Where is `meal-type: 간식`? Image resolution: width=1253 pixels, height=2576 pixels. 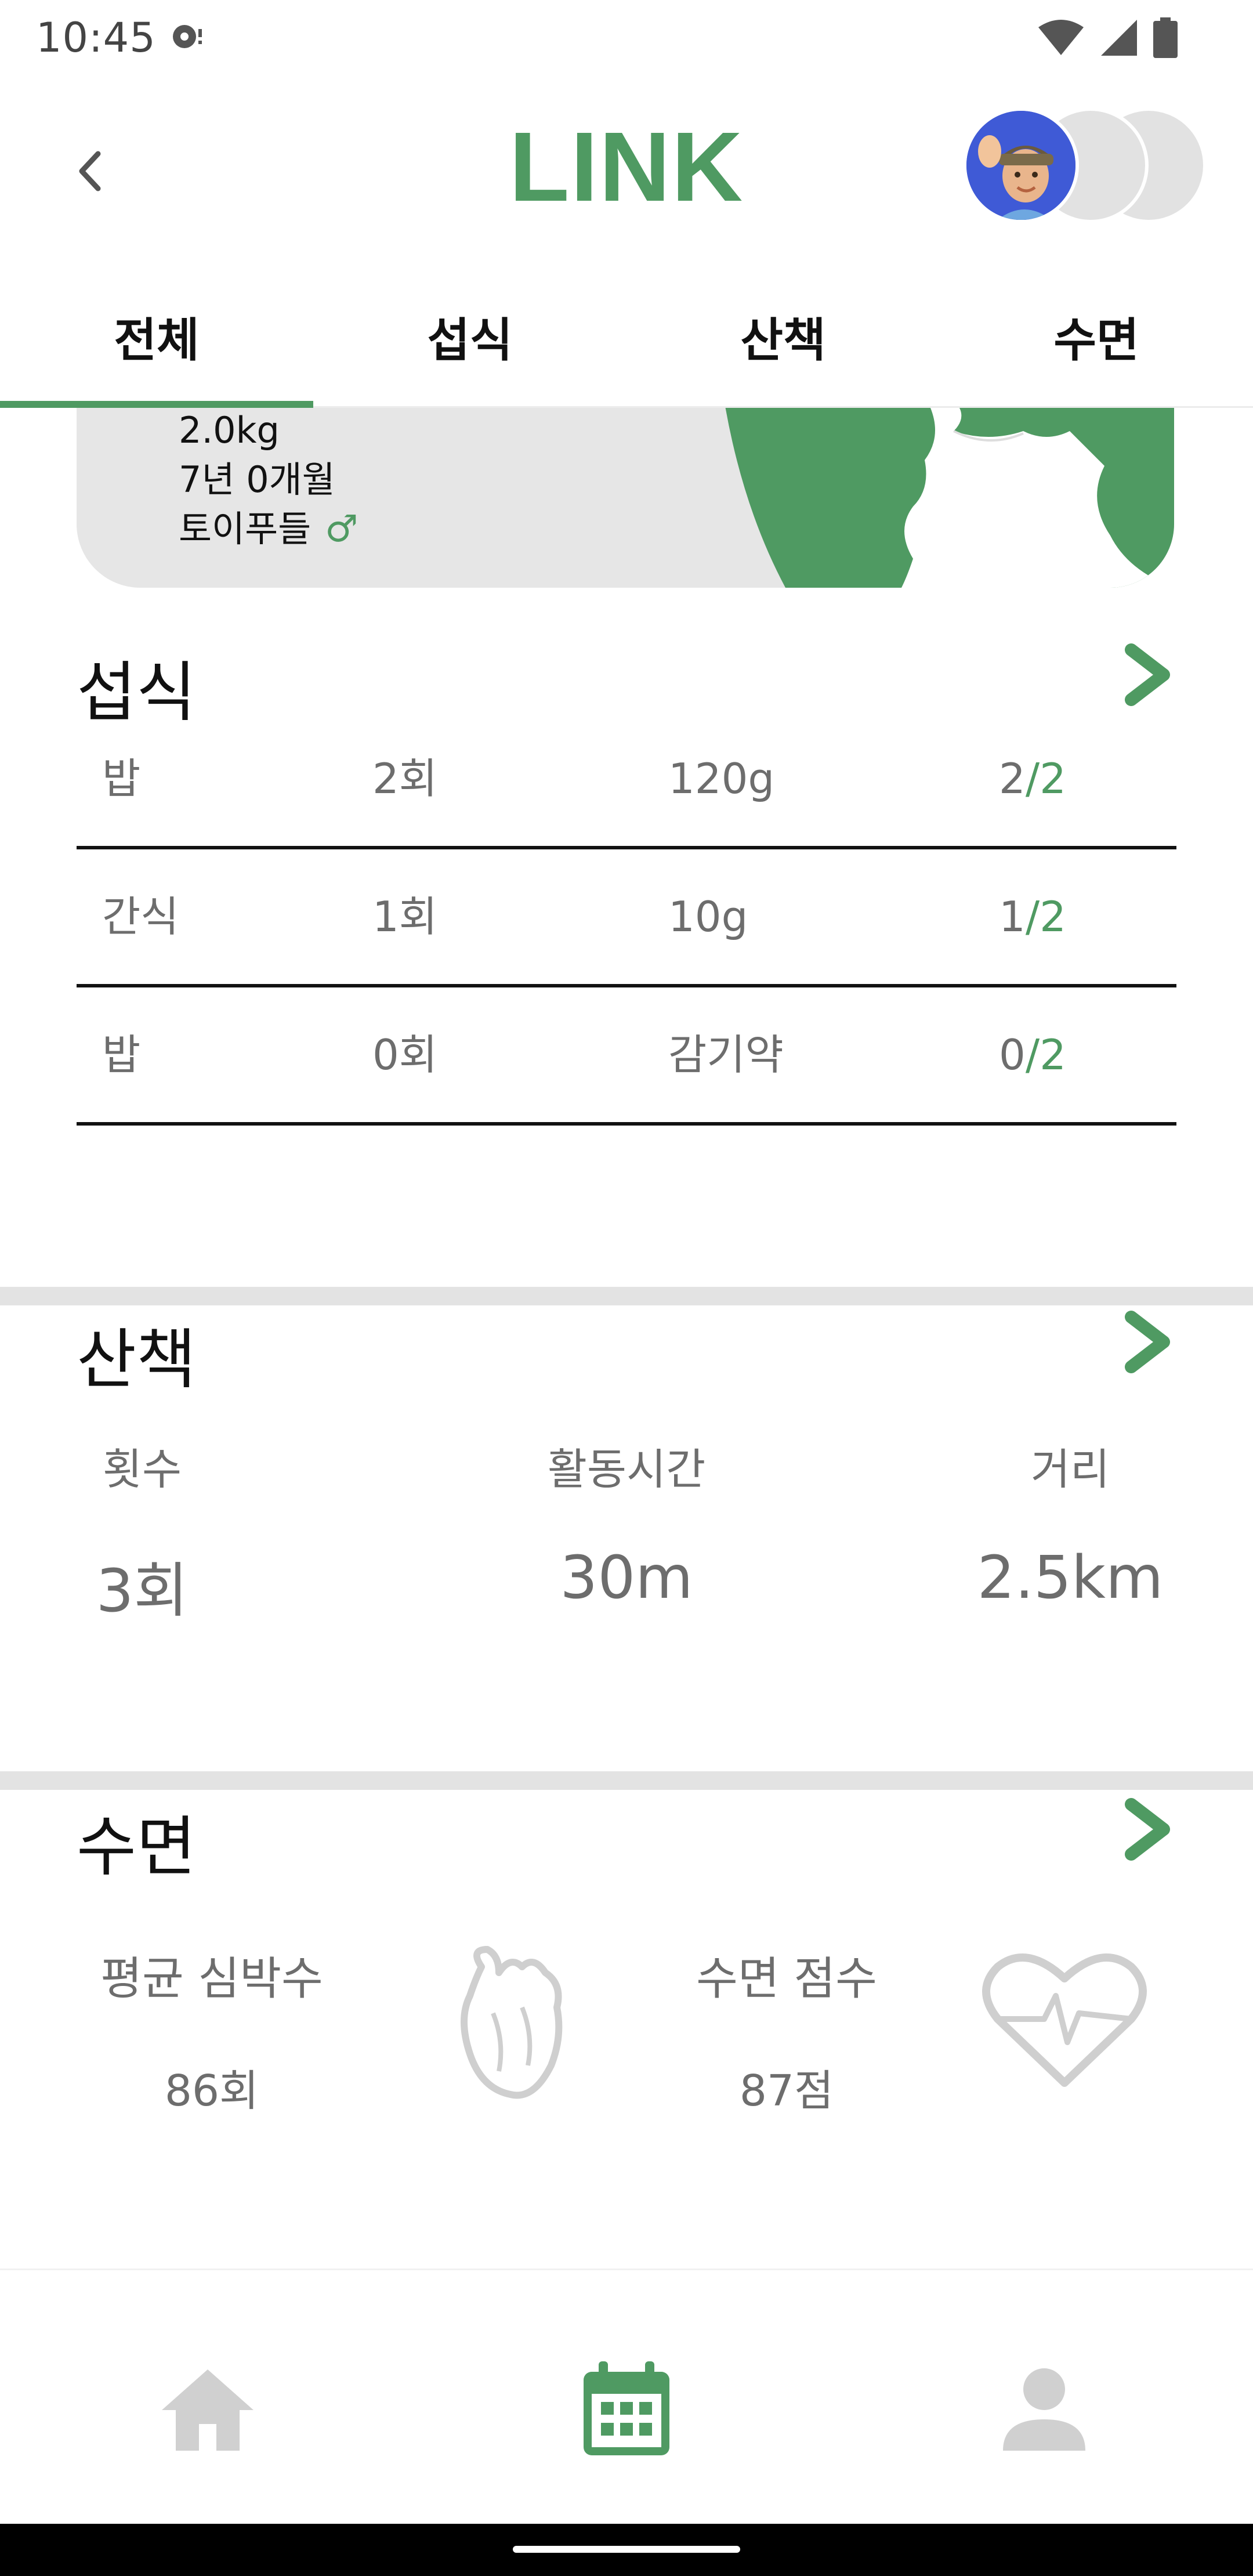 meal-type: 간식 is located at coordinates (140, 916).